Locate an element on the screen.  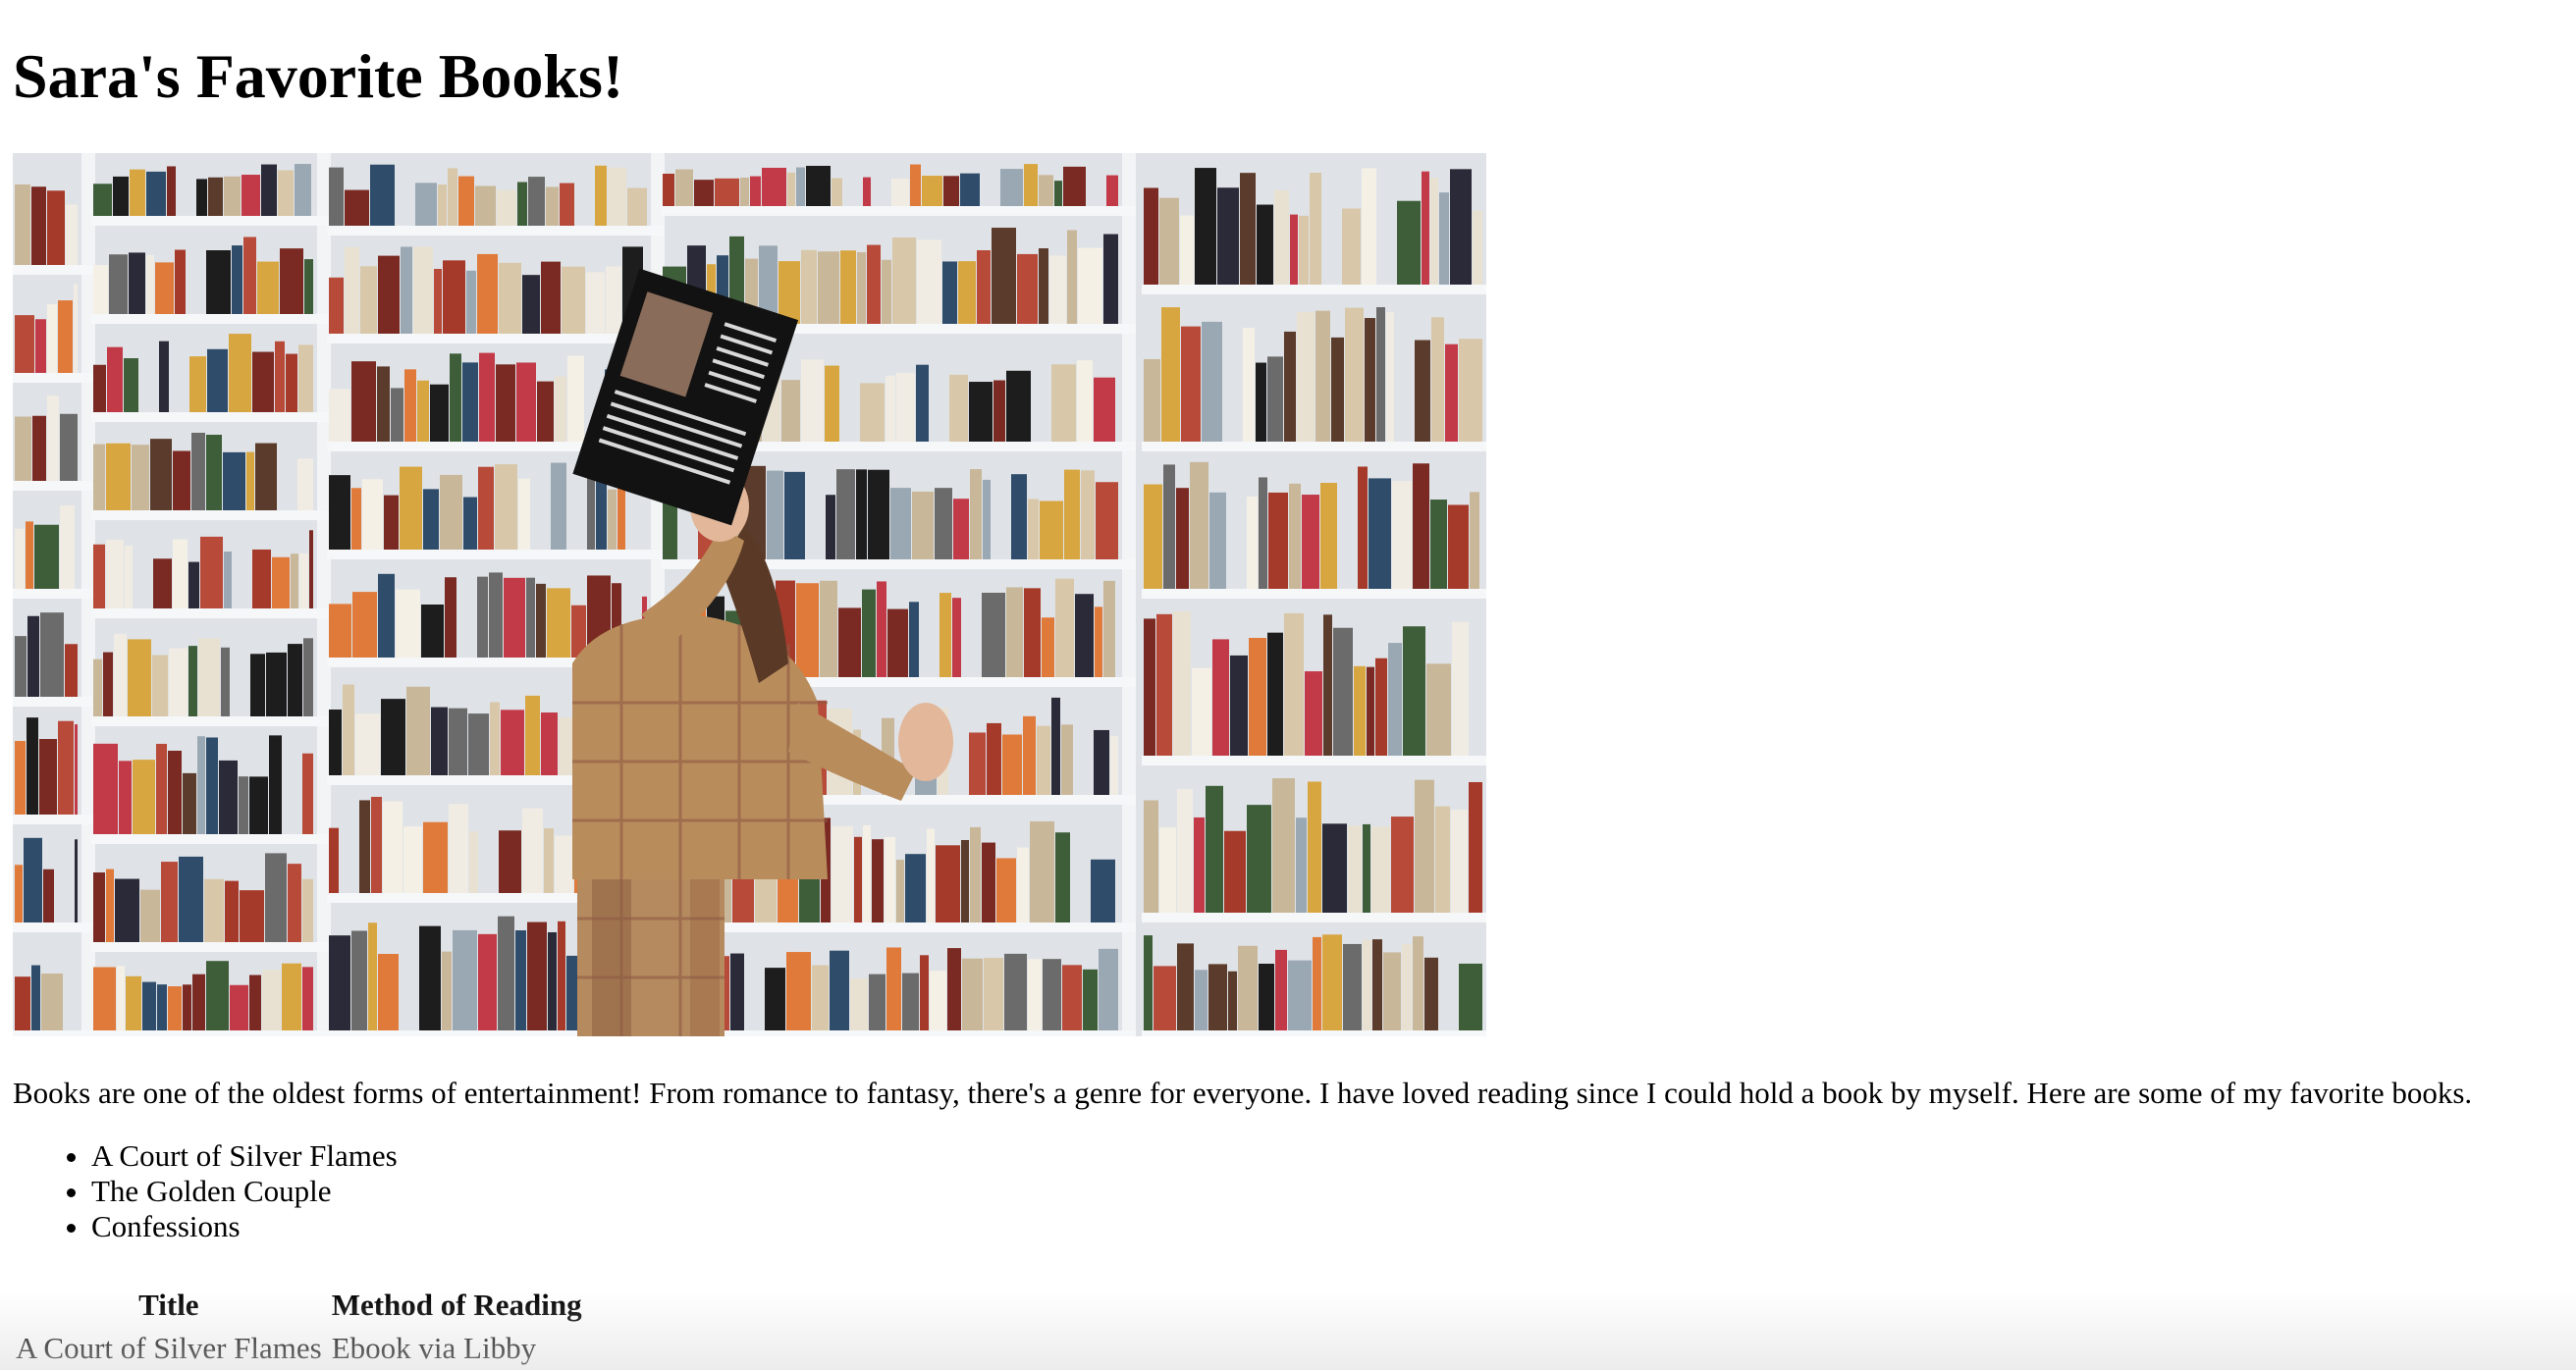
table-row: A Court of Silver Flames Ebook via Libby is located at coordinates (299, 1348).